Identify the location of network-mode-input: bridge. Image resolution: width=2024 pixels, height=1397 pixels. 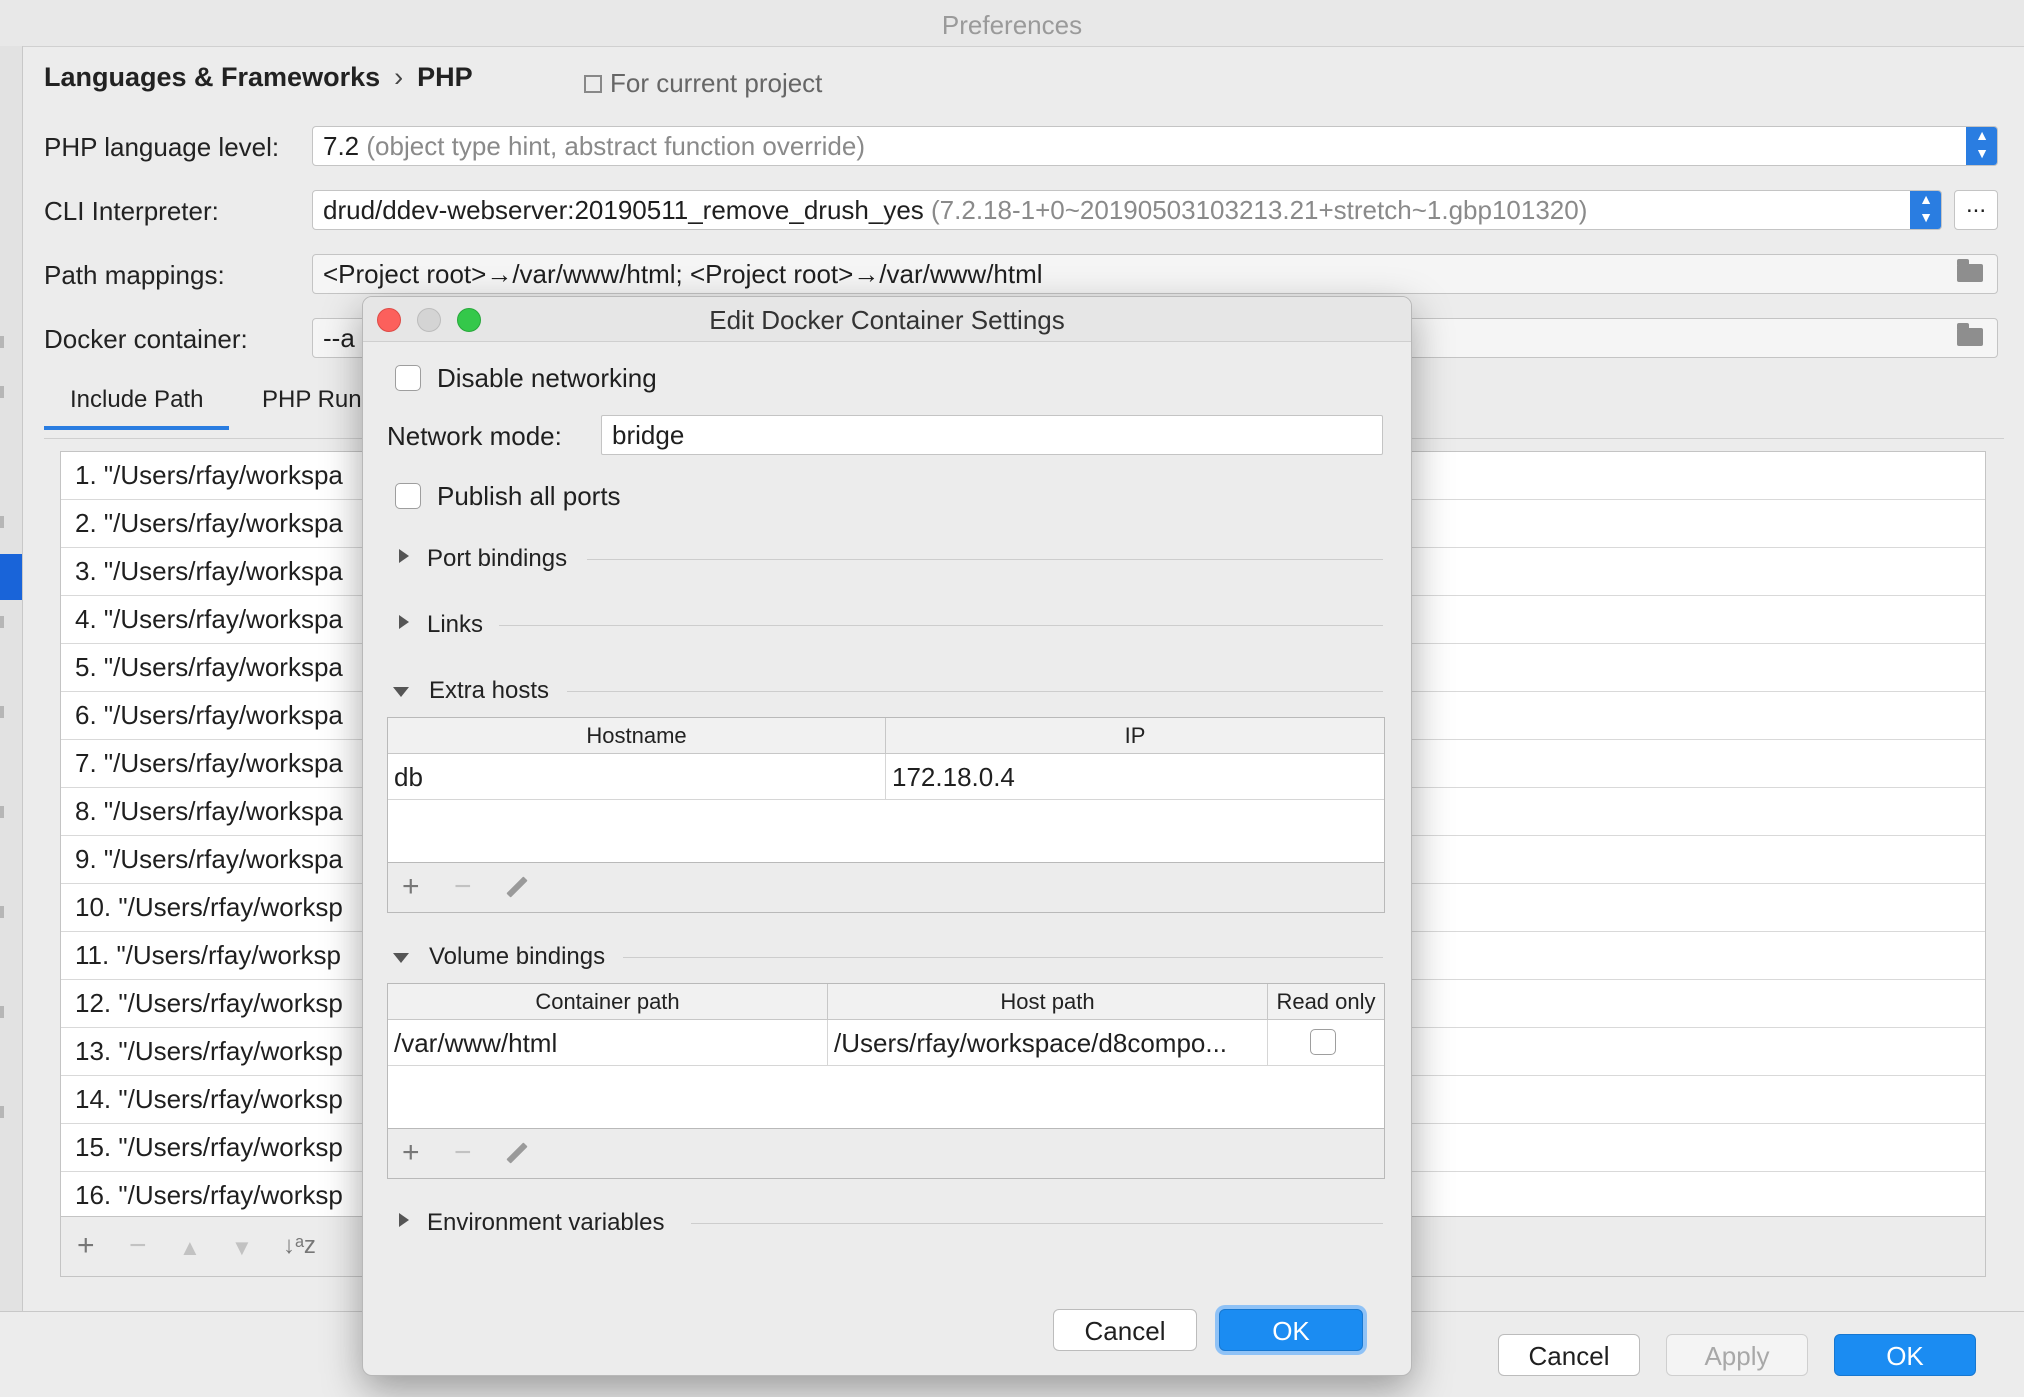
(992, 435).